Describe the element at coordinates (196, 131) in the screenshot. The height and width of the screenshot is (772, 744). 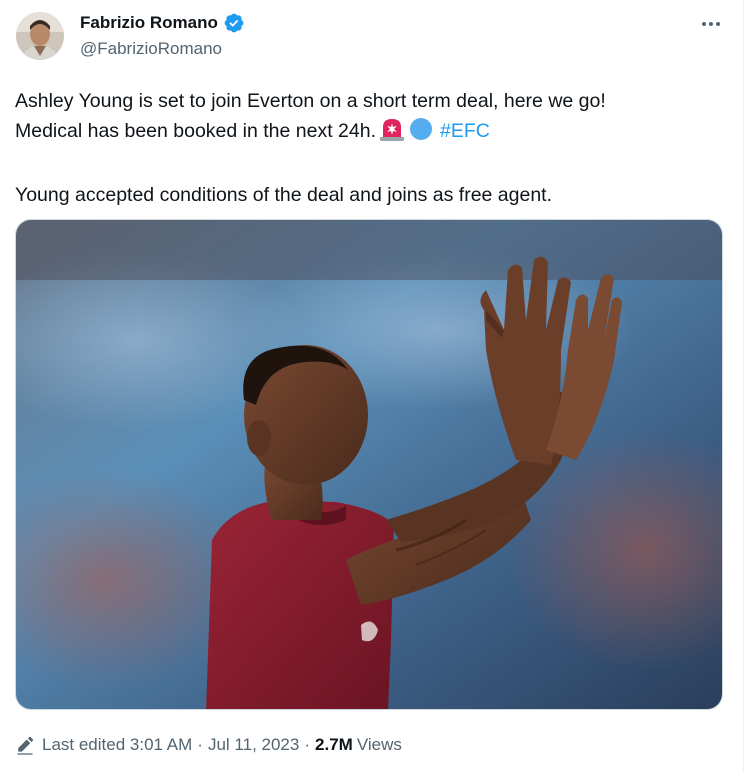
I see `tweet-text-line-2-body: Medical has been booked in the next 24h.` at that location.